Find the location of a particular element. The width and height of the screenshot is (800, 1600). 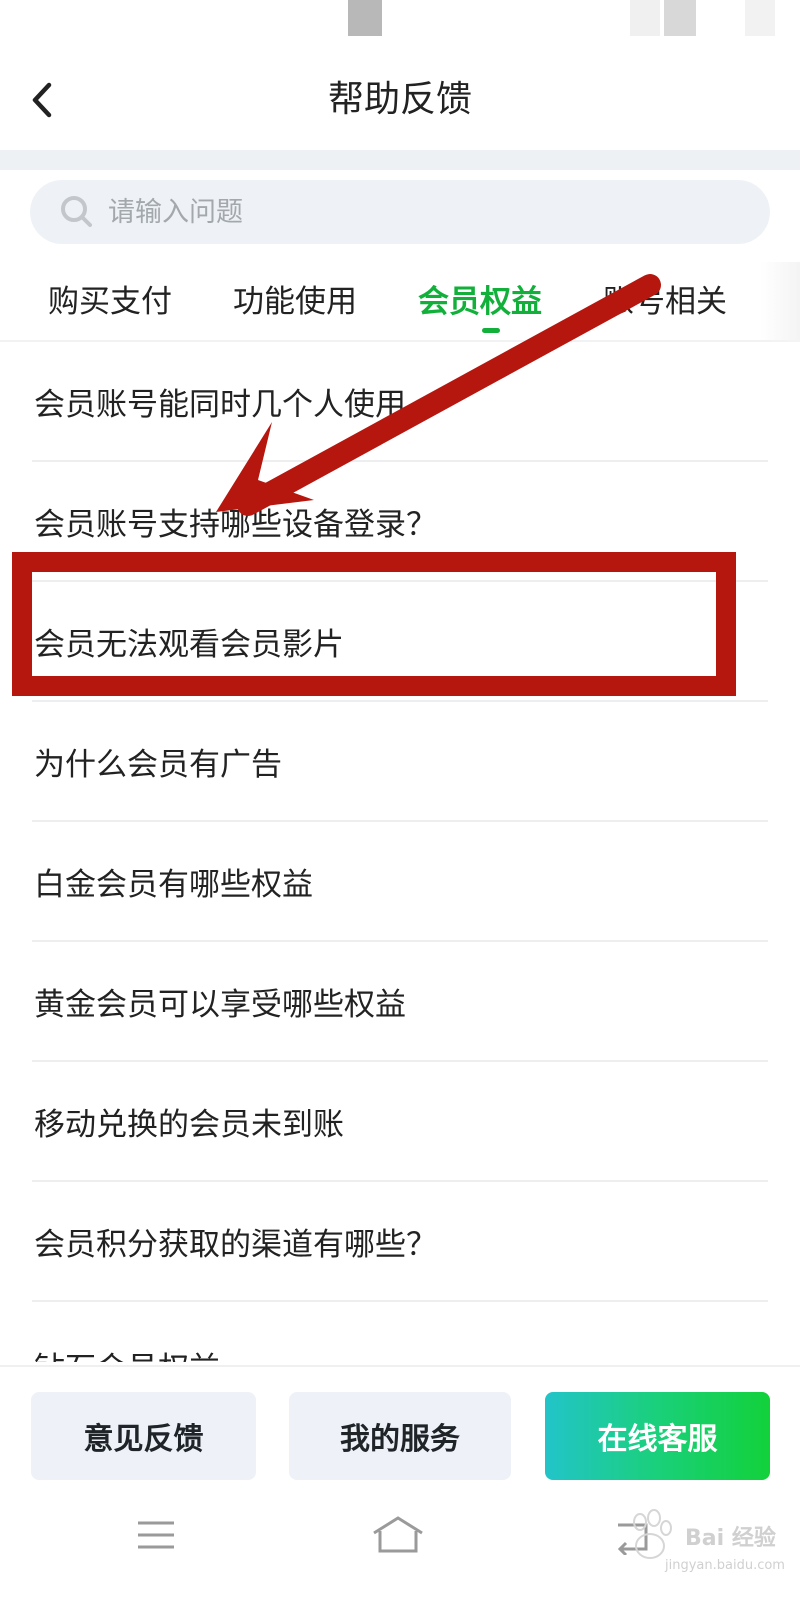

faq-item: 白金会员有哪些权益 is located at coordinates (400, 882).